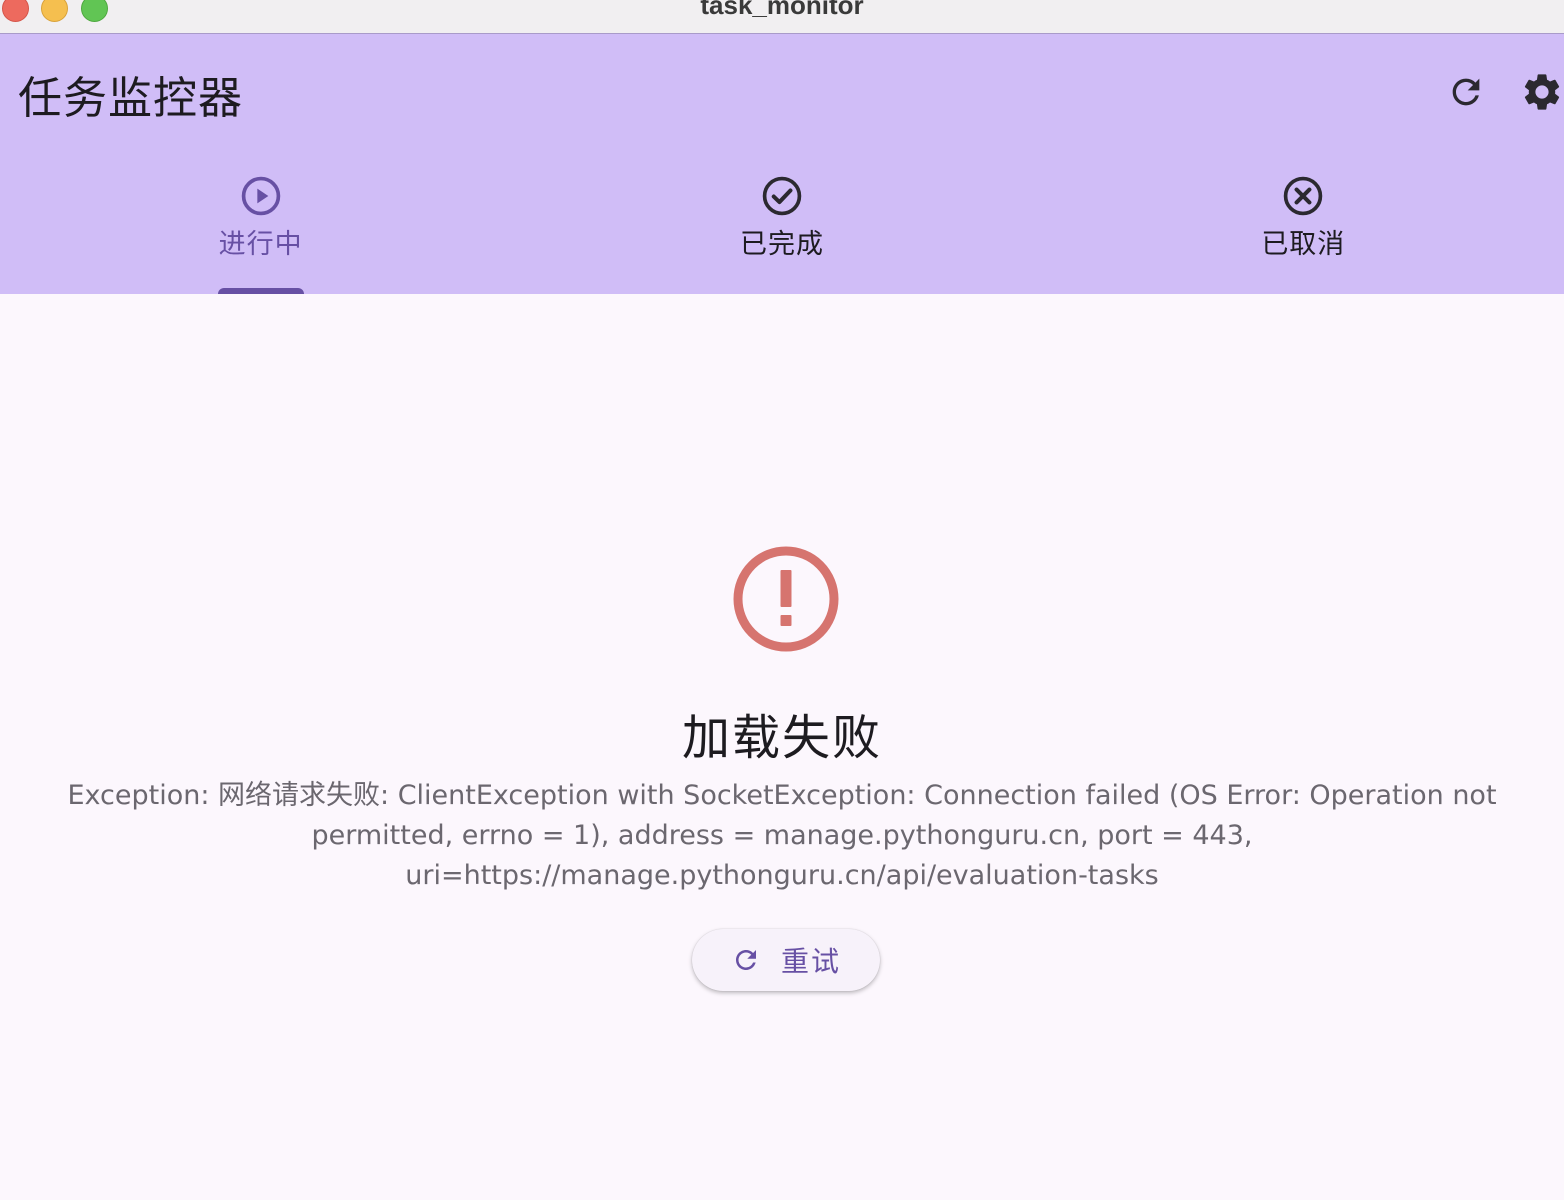 This screenshot has height=1200, width=1564. I want to click on check-circle-icon, so click(782, 196).